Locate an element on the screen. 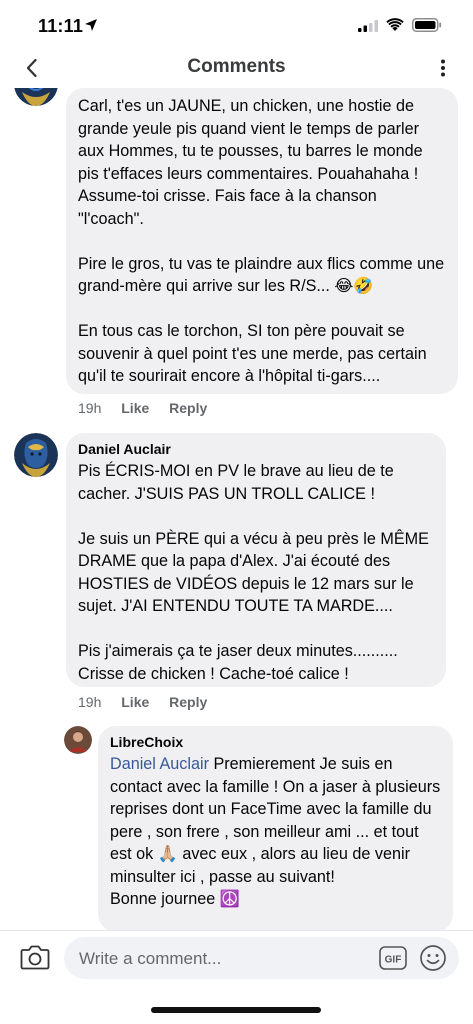  location-arrow-icon is located at coordinates (91, 25).